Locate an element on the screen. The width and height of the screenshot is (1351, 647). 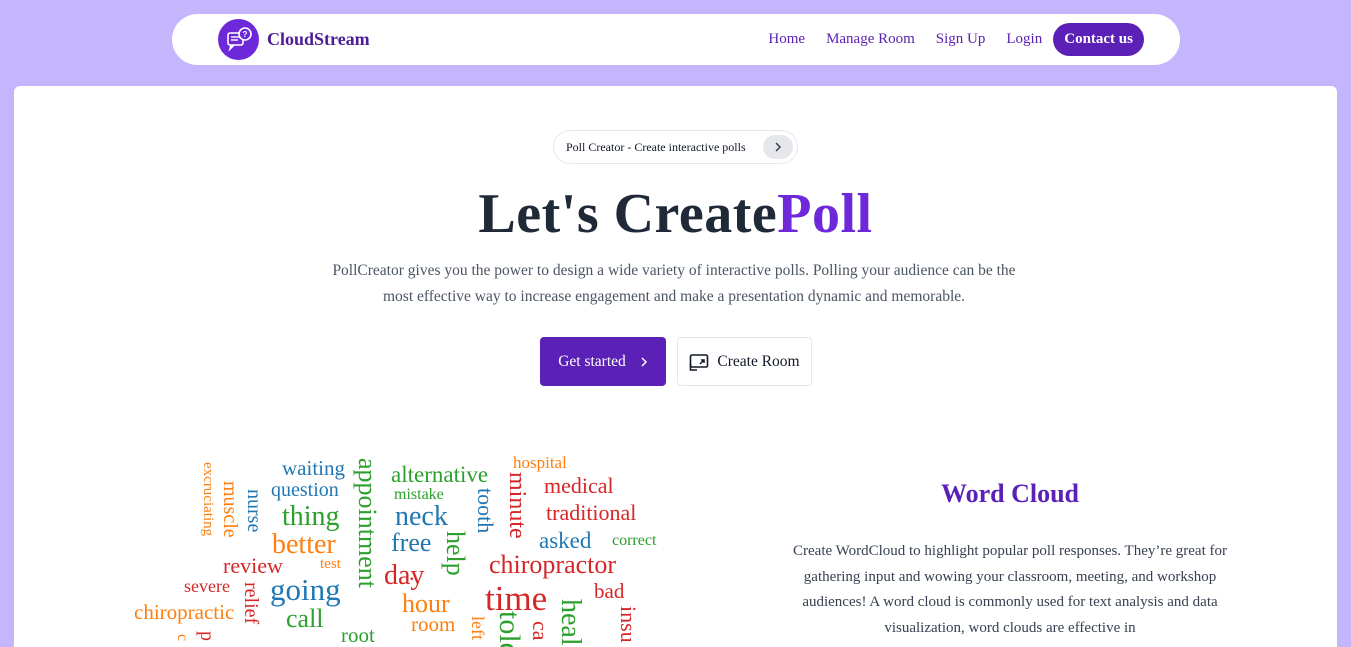
word-test: test is located at coordinates (330, 564).